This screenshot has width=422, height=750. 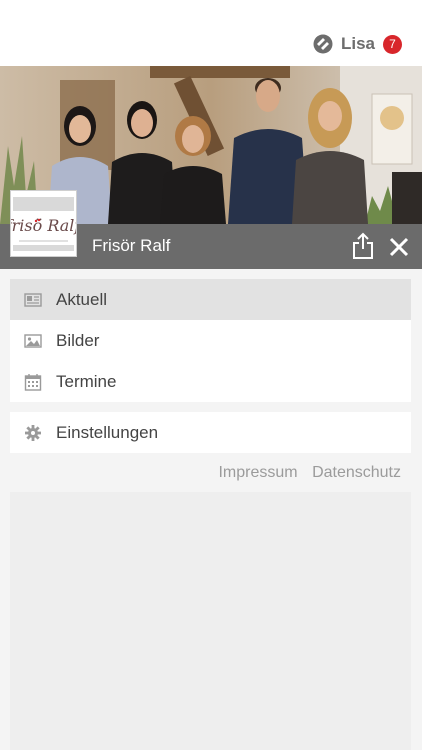 What do you see at coordinates (82, 299) in the screenshot?
I see `menu-item-label: Aktuell` at bounding box center [82, 299].